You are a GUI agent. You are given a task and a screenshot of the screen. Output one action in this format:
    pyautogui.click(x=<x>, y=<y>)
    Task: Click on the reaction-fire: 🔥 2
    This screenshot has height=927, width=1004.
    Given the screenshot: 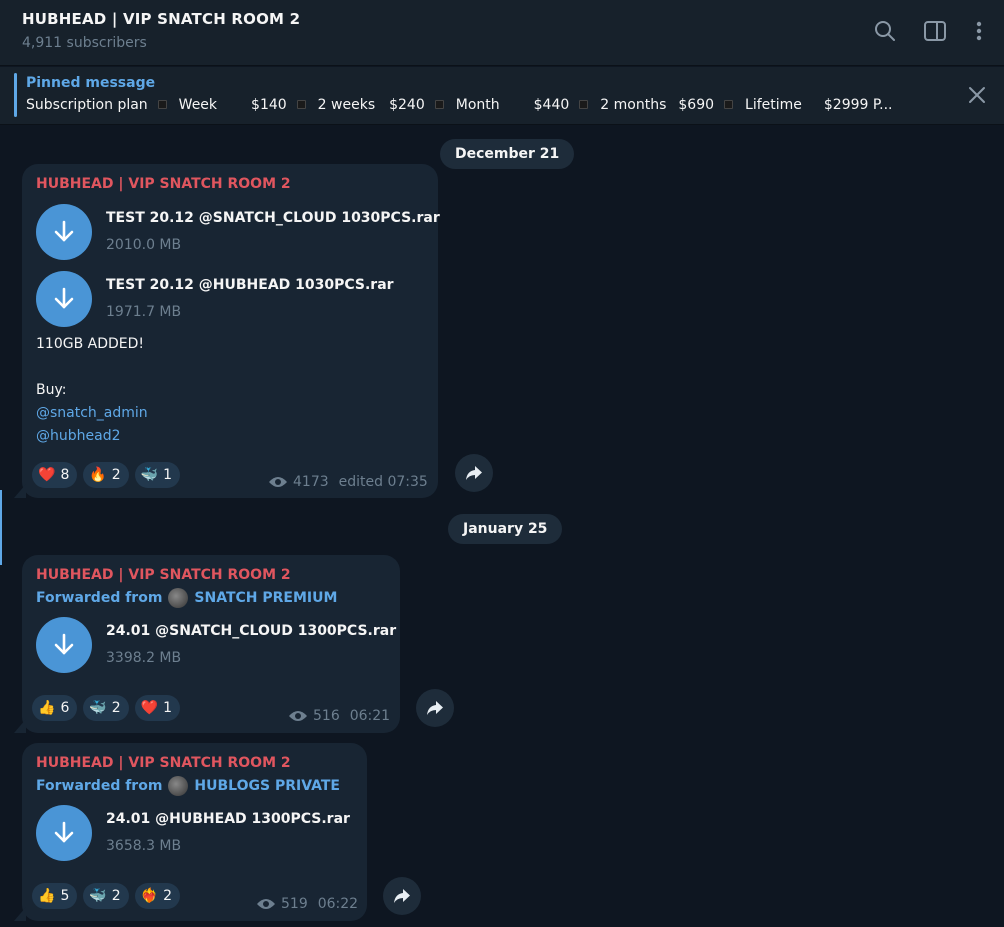 What is the action you would take?
    pyautogui.click(x=106, y=475)
    